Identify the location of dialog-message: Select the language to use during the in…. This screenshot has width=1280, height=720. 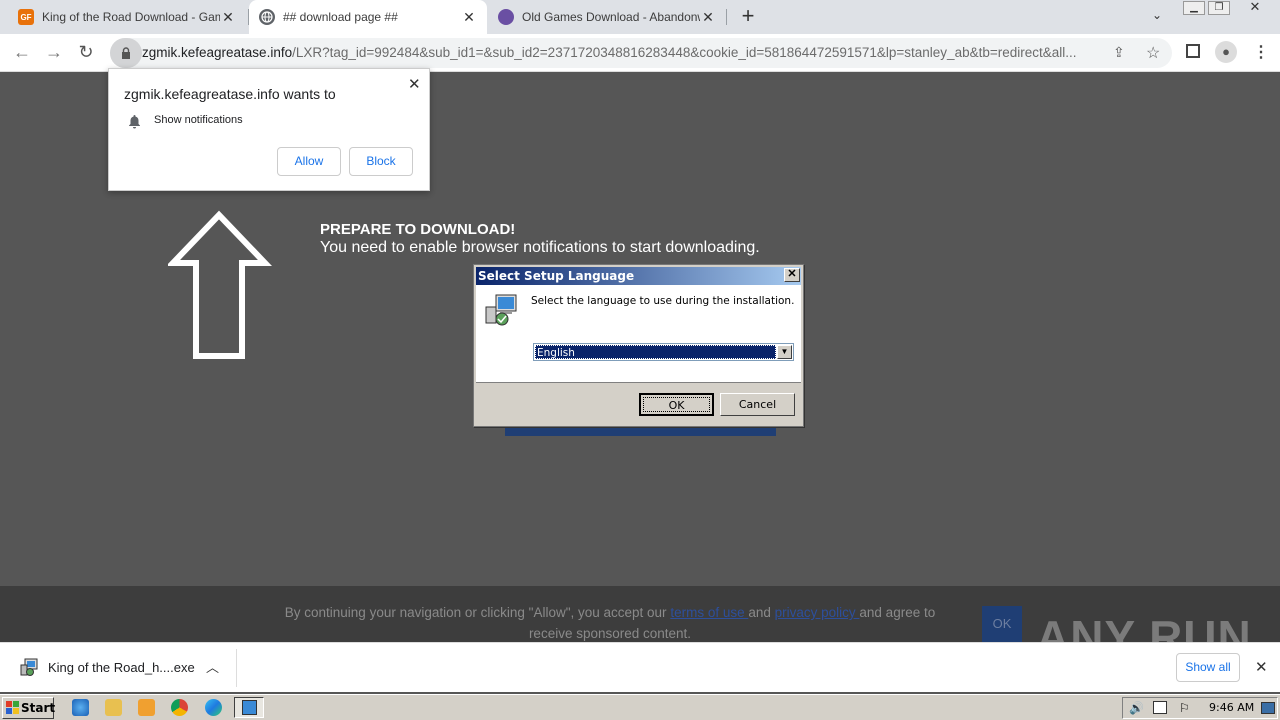
(663, 301).